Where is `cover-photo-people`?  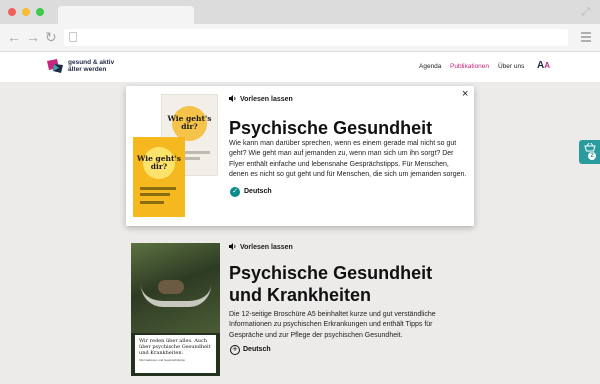
cover-photo-people is located at coordinates (171, 287).